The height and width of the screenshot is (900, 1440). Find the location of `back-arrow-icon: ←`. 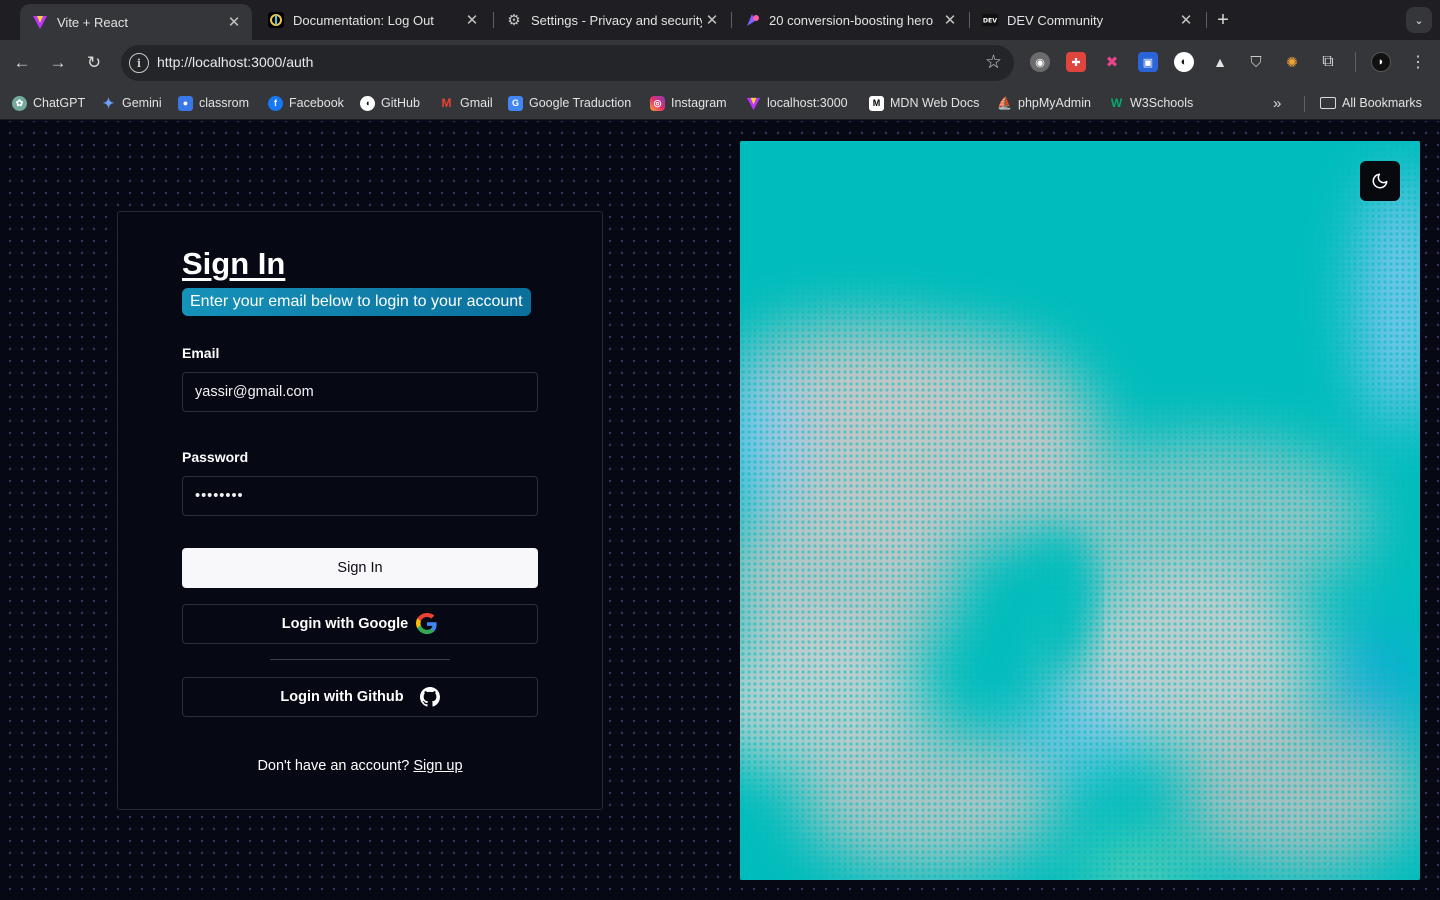

back-arrow-icon: ← is located at coordinates (22, 63).